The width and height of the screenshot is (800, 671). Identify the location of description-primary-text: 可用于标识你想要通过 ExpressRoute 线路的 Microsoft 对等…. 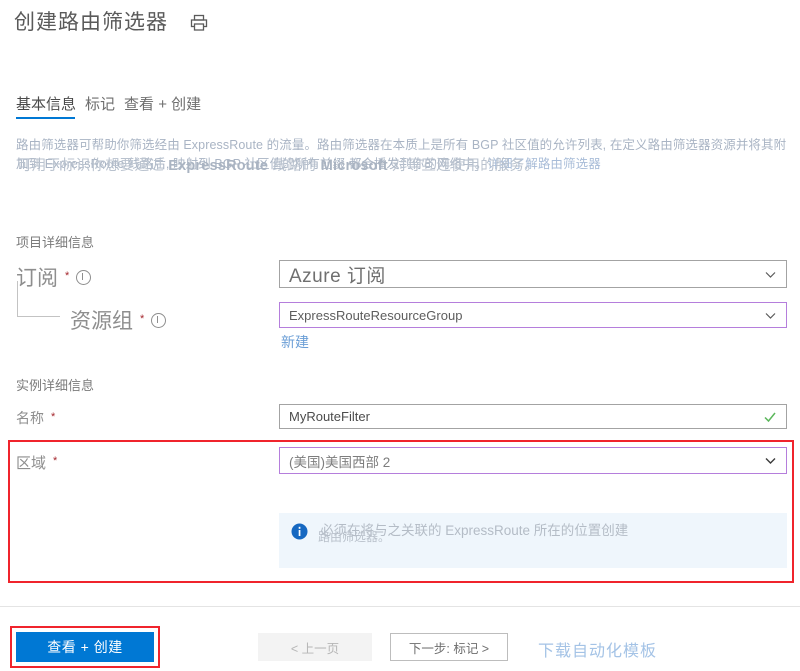
(397, 166).